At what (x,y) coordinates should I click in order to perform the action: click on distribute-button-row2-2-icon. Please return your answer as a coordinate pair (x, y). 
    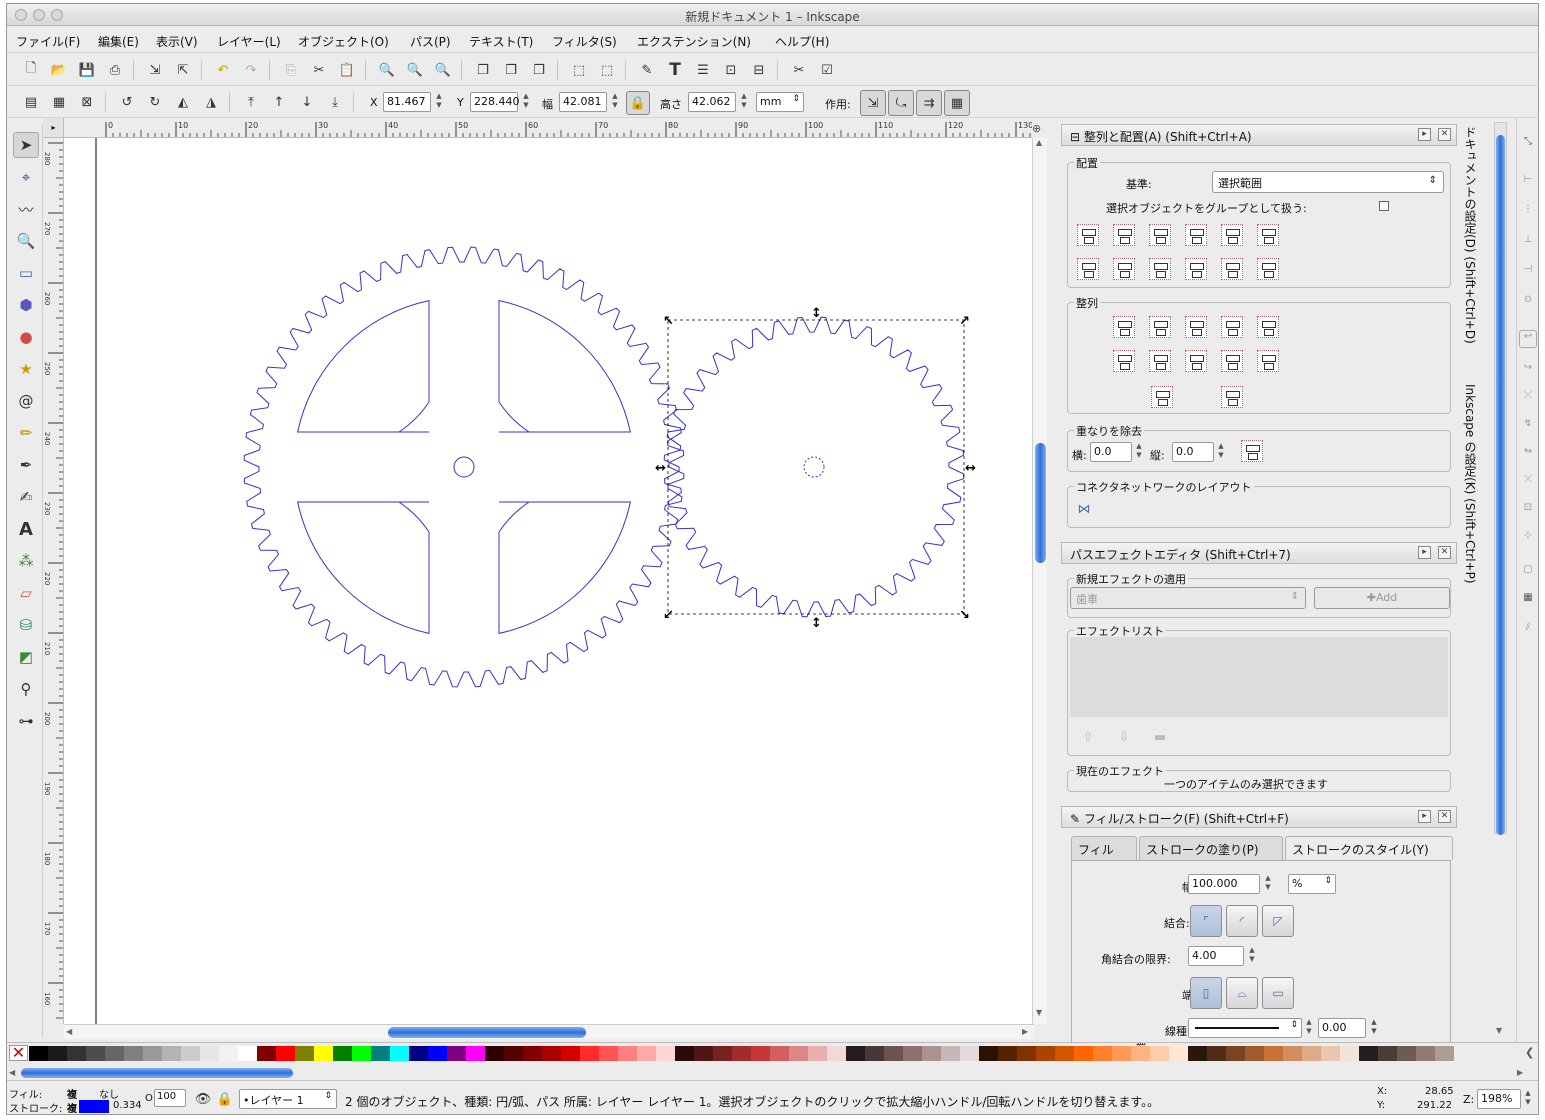
    Looking at the image, I should click on (1160, 361).